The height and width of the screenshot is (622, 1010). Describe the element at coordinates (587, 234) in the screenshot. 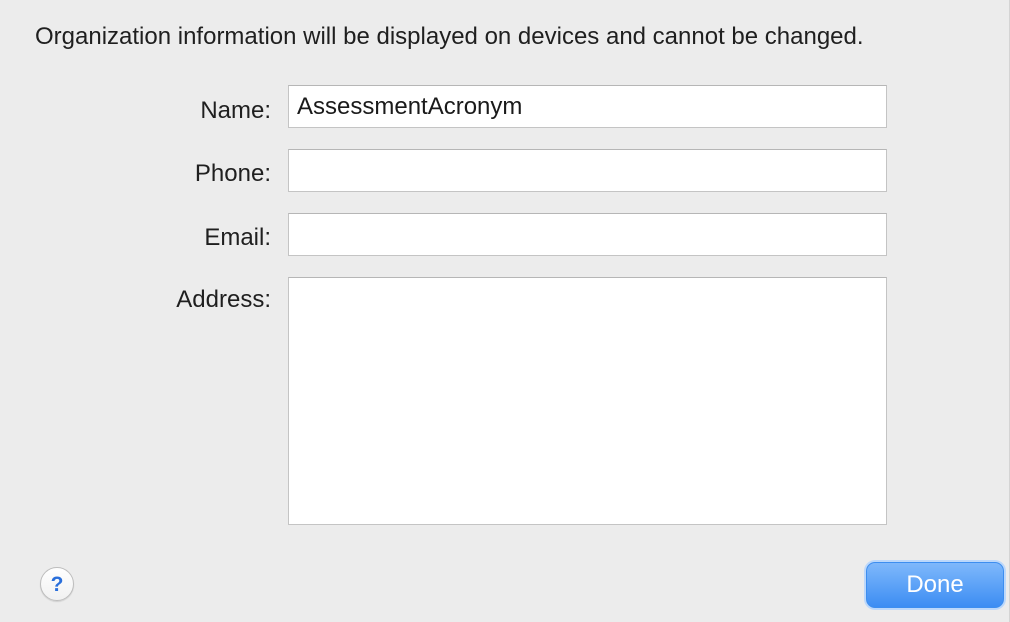

I see `email-field` at that location.